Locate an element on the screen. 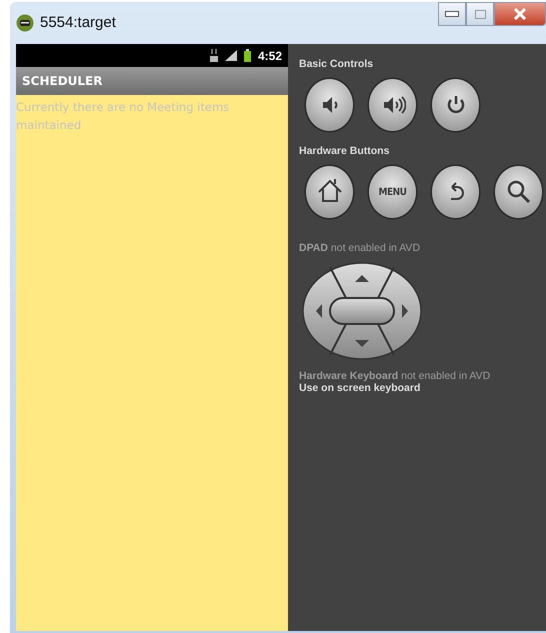 The height and width of the screenshot is (633, 546). section-heading: Hardware Buttons is located at coordinates (344, 151).